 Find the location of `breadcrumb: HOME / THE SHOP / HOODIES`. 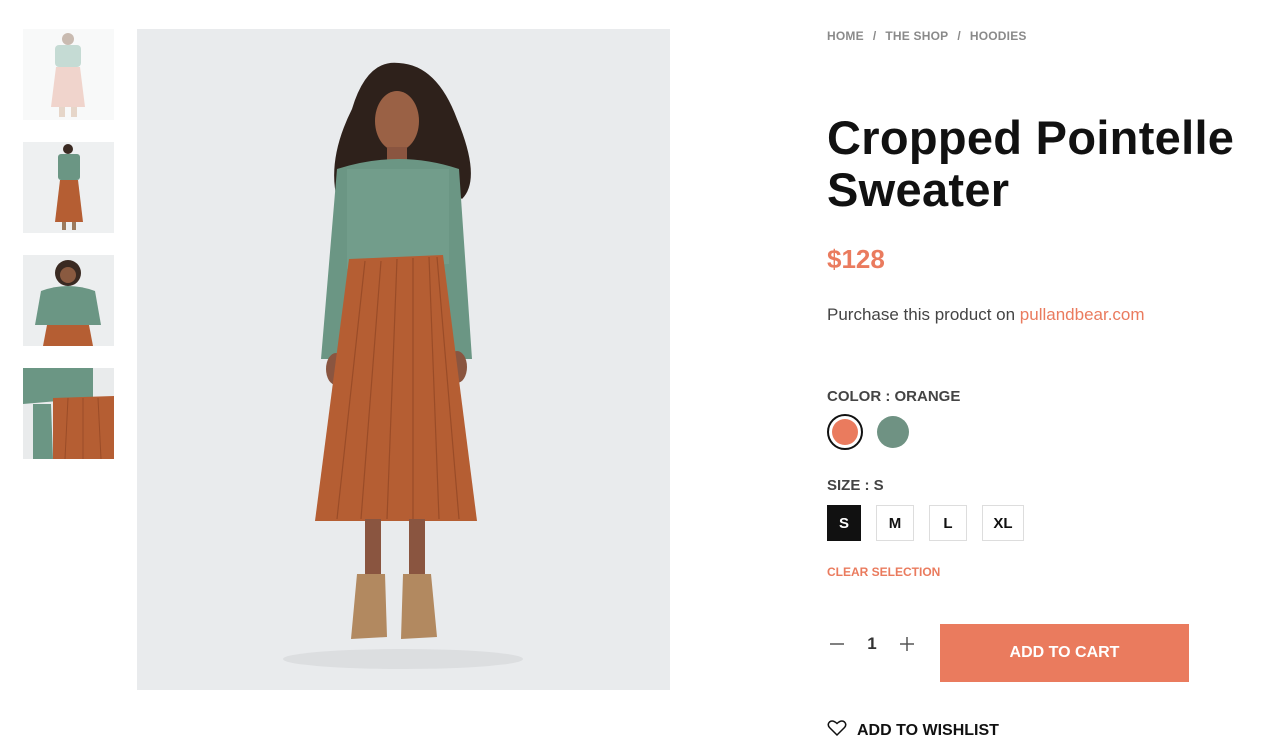

breadcrumb: HOME / THE SHOP / HOODIES is located at coordinates (927, 36).